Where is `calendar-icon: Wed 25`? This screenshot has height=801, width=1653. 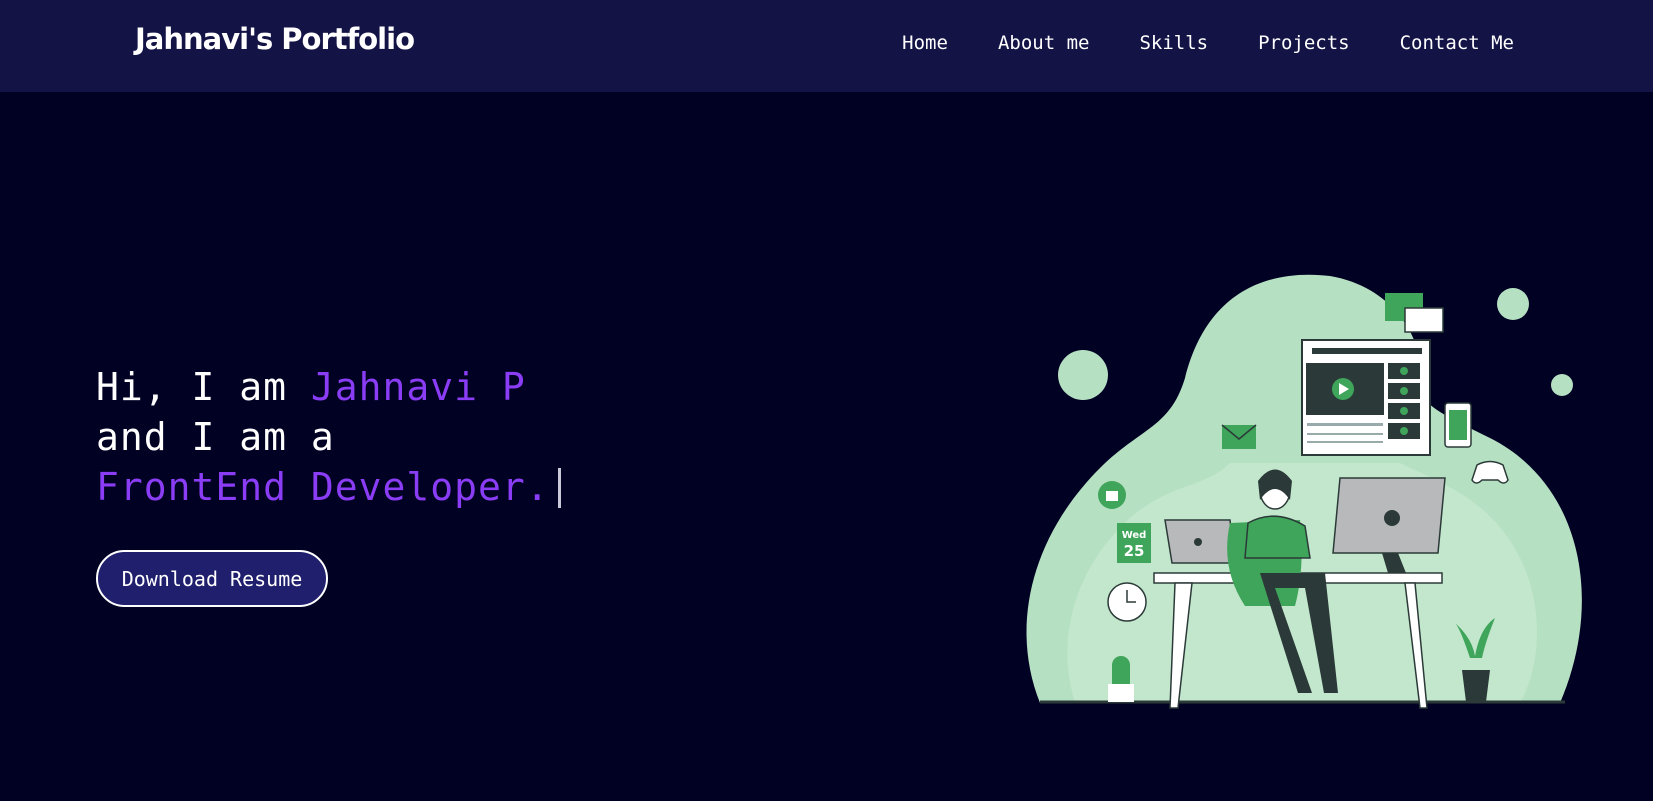 calendar-icon: Wed 25 is located at coordinates (1134, 543).